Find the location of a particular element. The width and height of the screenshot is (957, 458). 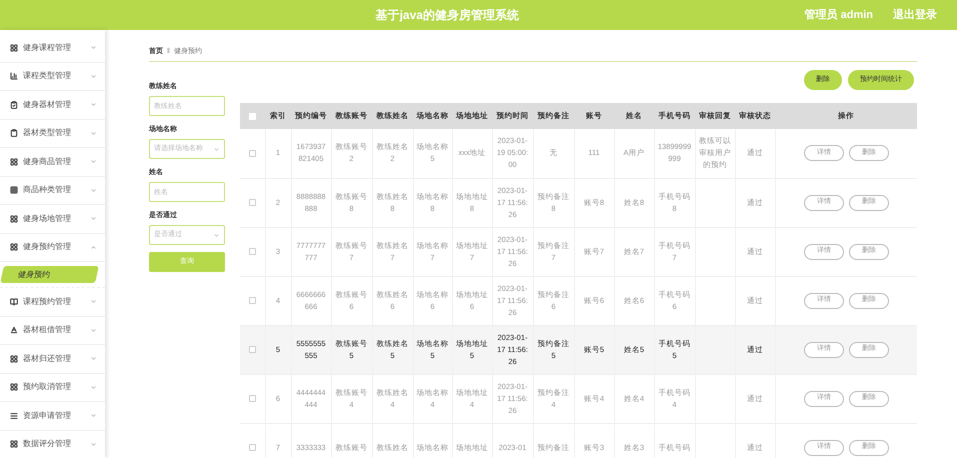

menu-item: 器材归还管理 is located at coordinates (52, 359).